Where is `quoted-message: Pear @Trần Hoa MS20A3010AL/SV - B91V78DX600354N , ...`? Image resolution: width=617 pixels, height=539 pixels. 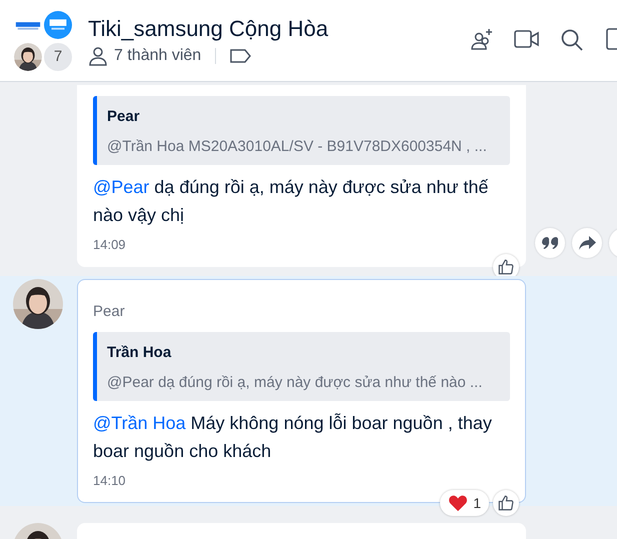
quoted-message: Pear @Trần Hoa MS20A3010AL/SV - B91V78DX600354N , ... is located at coordinates (301, 130).